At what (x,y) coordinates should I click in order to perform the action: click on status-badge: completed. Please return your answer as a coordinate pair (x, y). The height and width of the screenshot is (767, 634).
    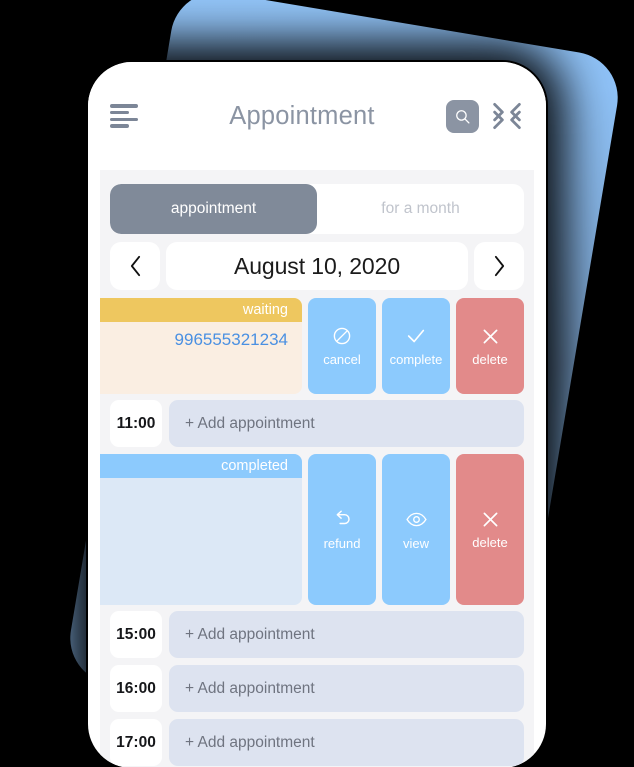
    Looking at the image, I should click on (201, 466).